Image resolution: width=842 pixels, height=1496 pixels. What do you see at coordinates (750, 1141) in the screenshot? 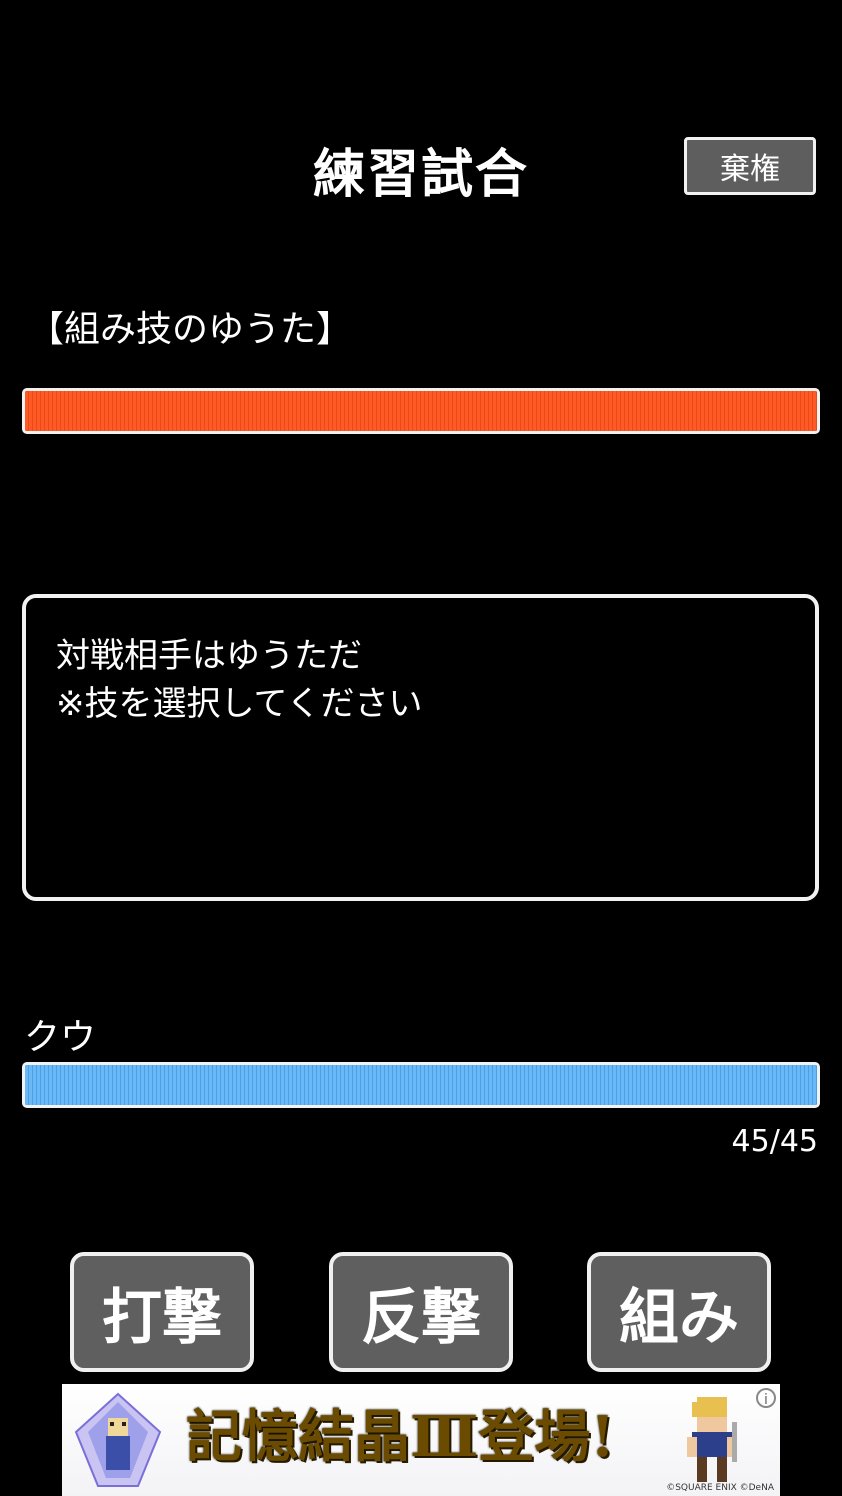
I see `hp-current: 45` at bounding box center [750, 1141].